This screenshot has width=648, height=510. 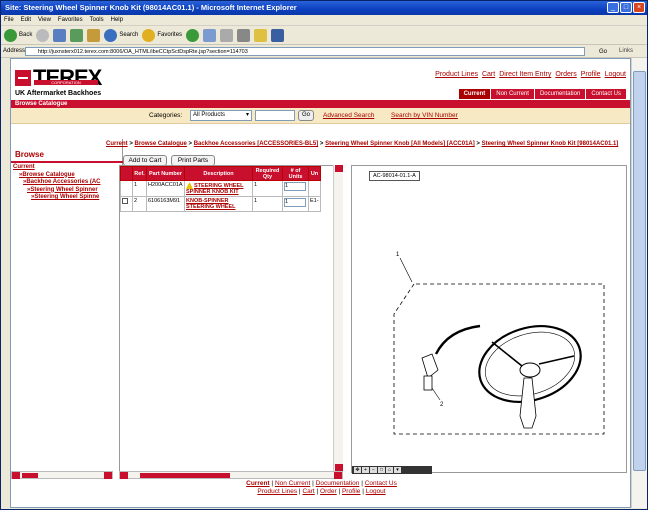 I want to click on tree-item-spinner-knob: »Steering Wheel Spinner, so click(x=56, y=191).